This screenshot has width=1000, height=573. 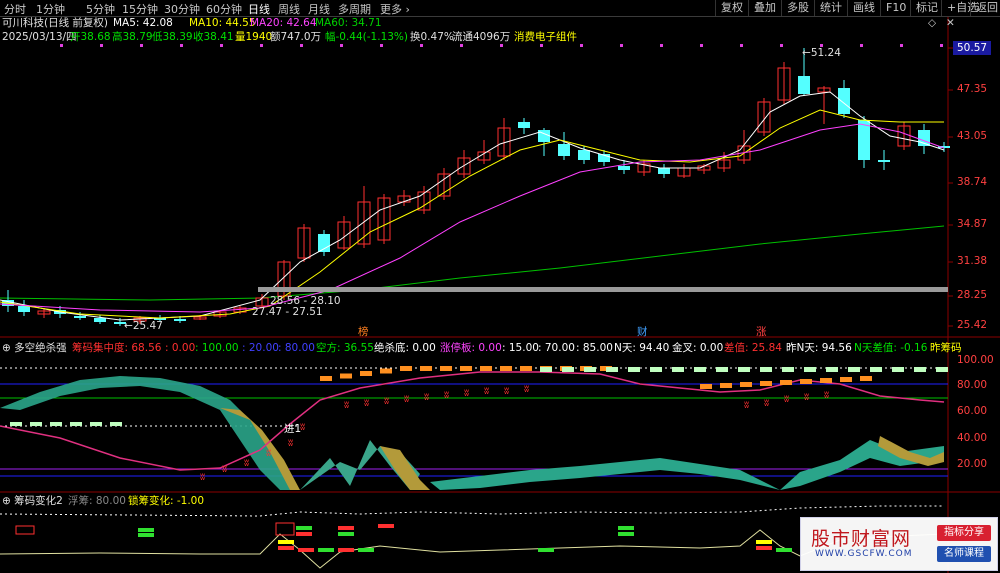 What do you see at coordinates (972, 411) in the screenshot?
I see `ind1-axis-label: 60.00` at bounding box center [972, 411].